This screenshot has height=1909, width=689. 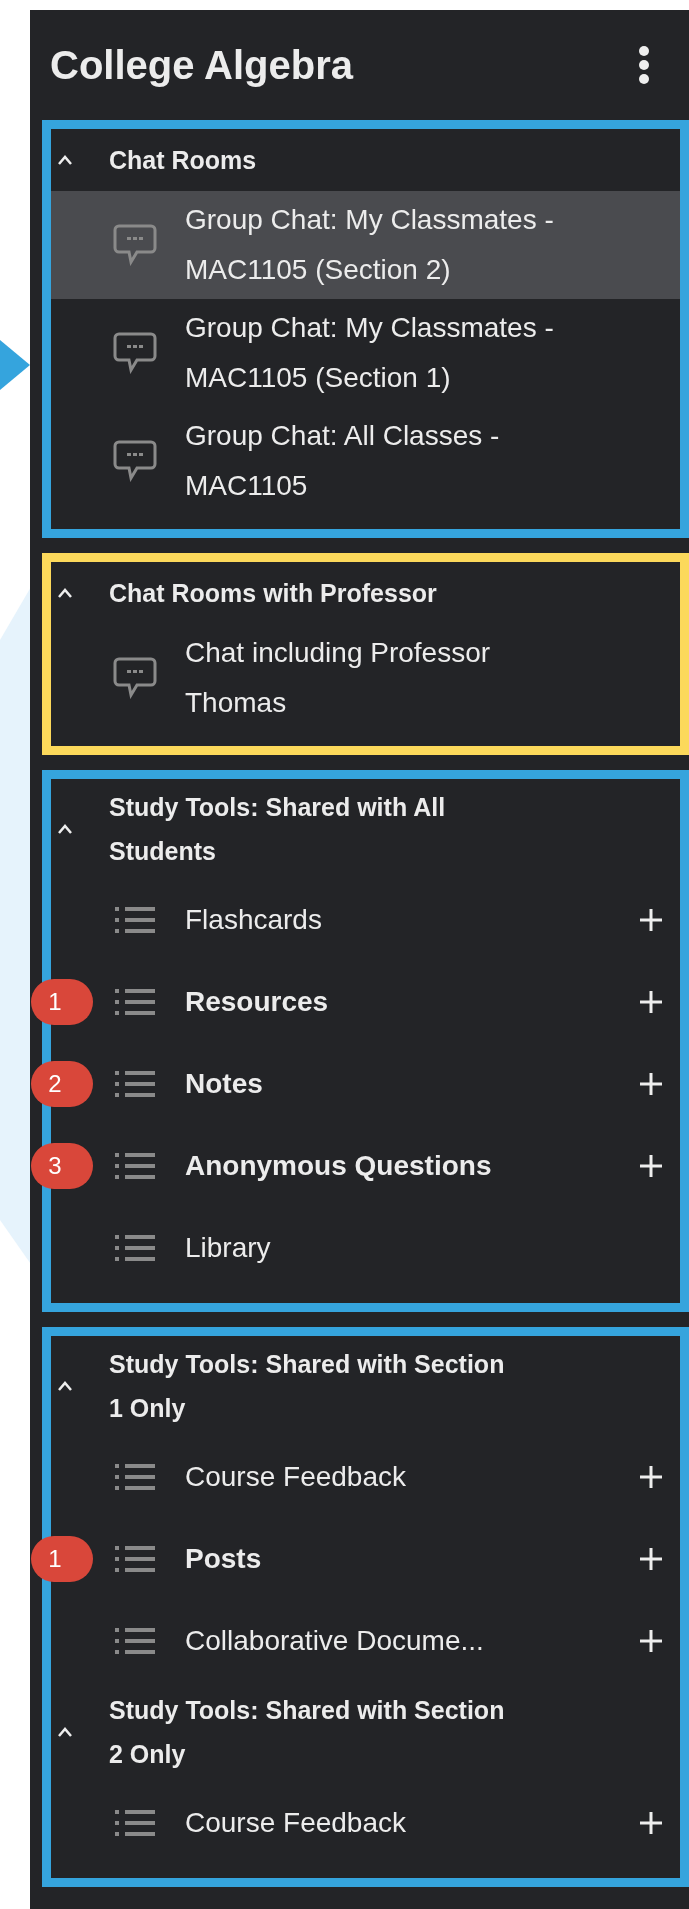 I want to click on section-header: Chat Rooms with Professor, so click(x=365, y=593).